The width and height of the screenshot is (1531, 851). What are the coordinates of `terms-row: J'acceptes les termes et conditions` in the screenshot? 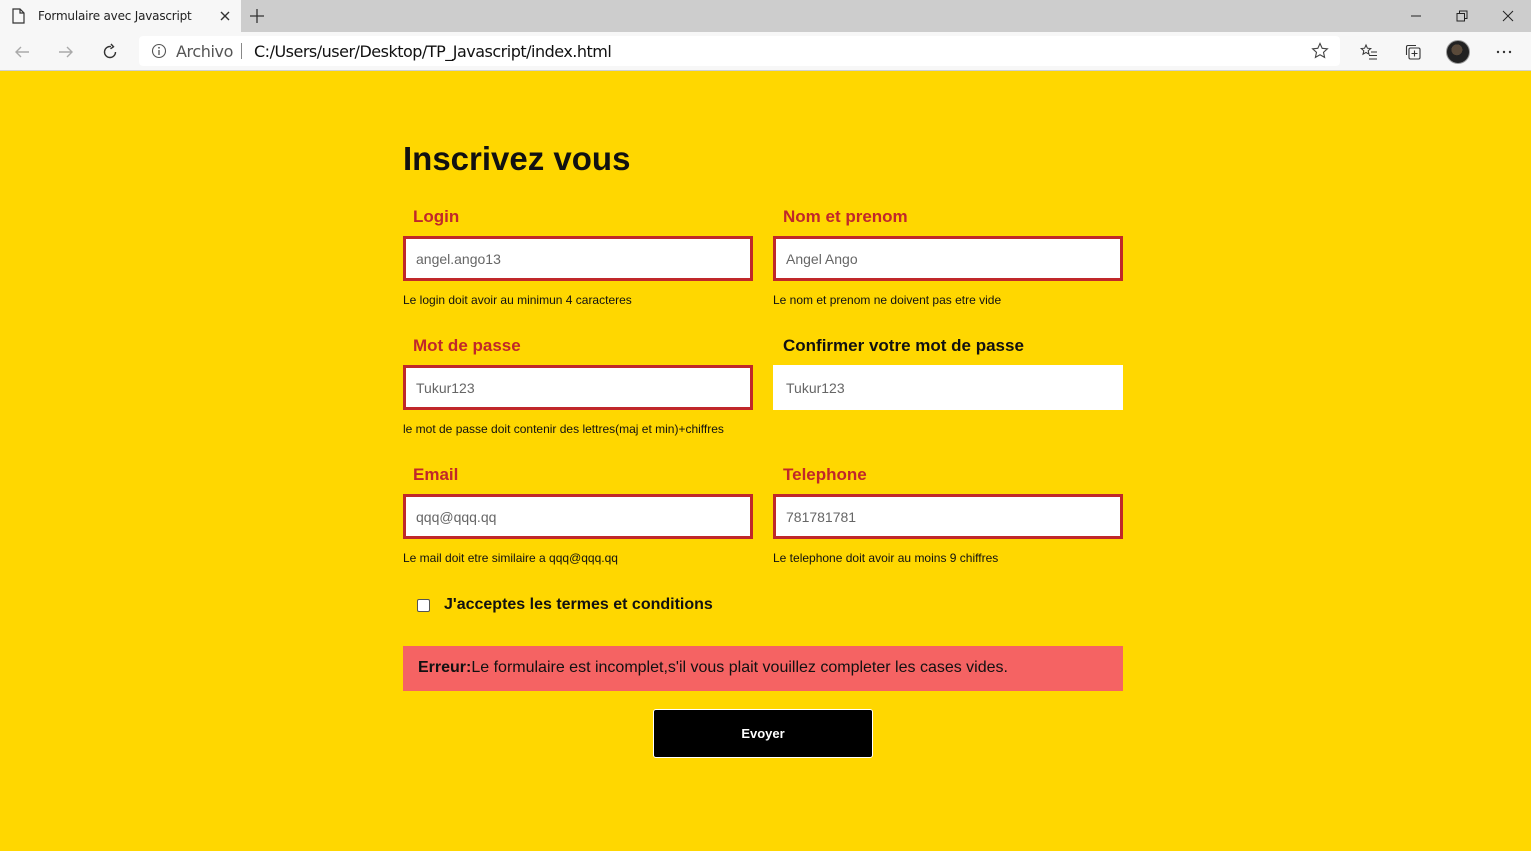 It's located at (565, 605).